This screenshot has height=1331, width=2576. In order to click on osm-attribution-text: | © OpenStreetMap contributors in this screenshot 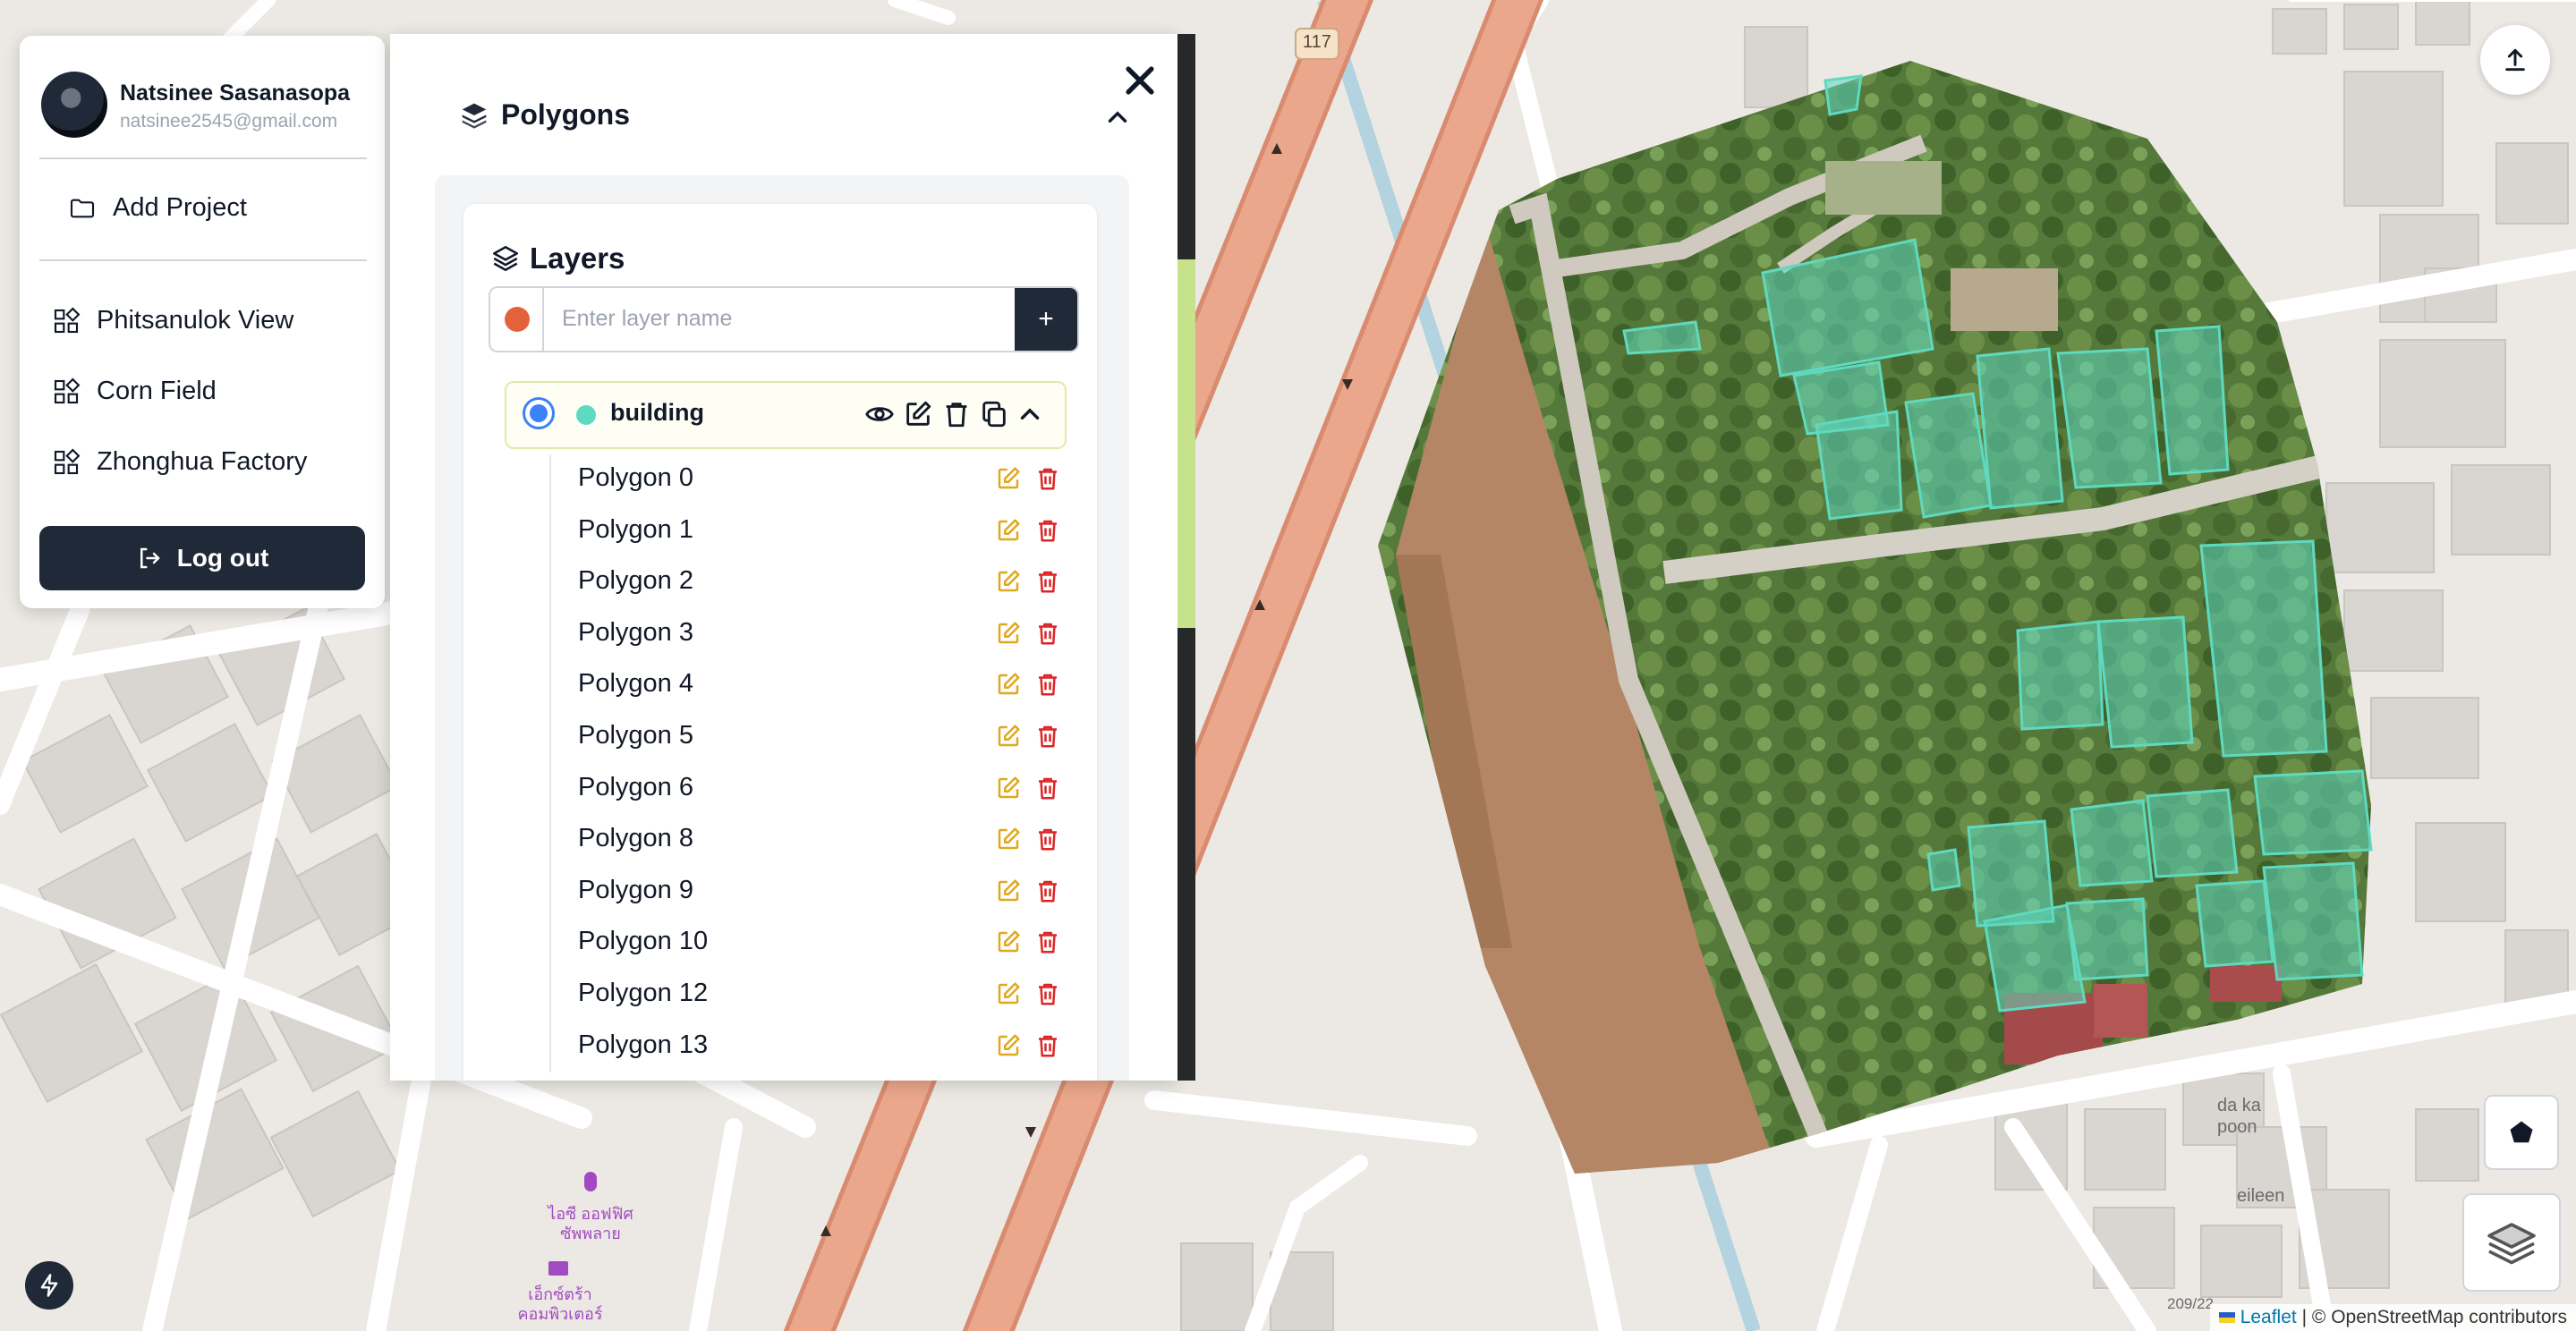, I will do `click(2434, 1317)`.